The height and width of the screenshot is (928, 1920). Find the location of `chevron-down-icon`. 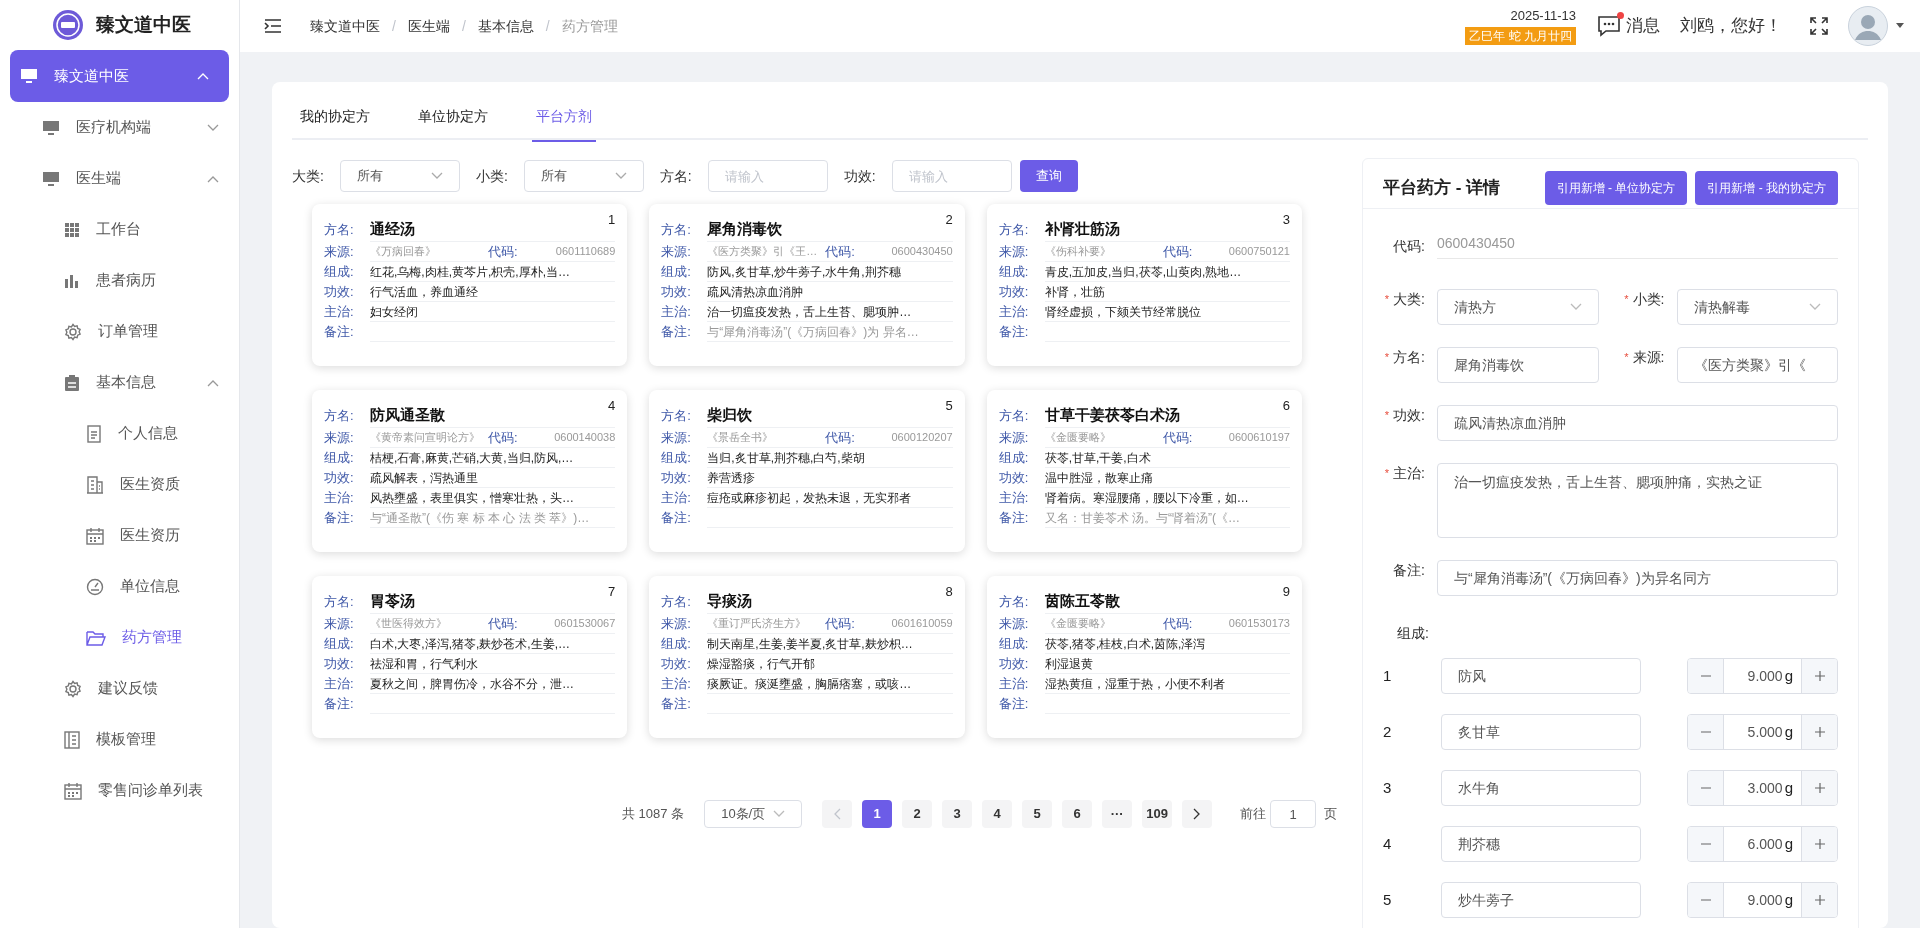

chevron-down-icon is located at coordinates (620, 176).